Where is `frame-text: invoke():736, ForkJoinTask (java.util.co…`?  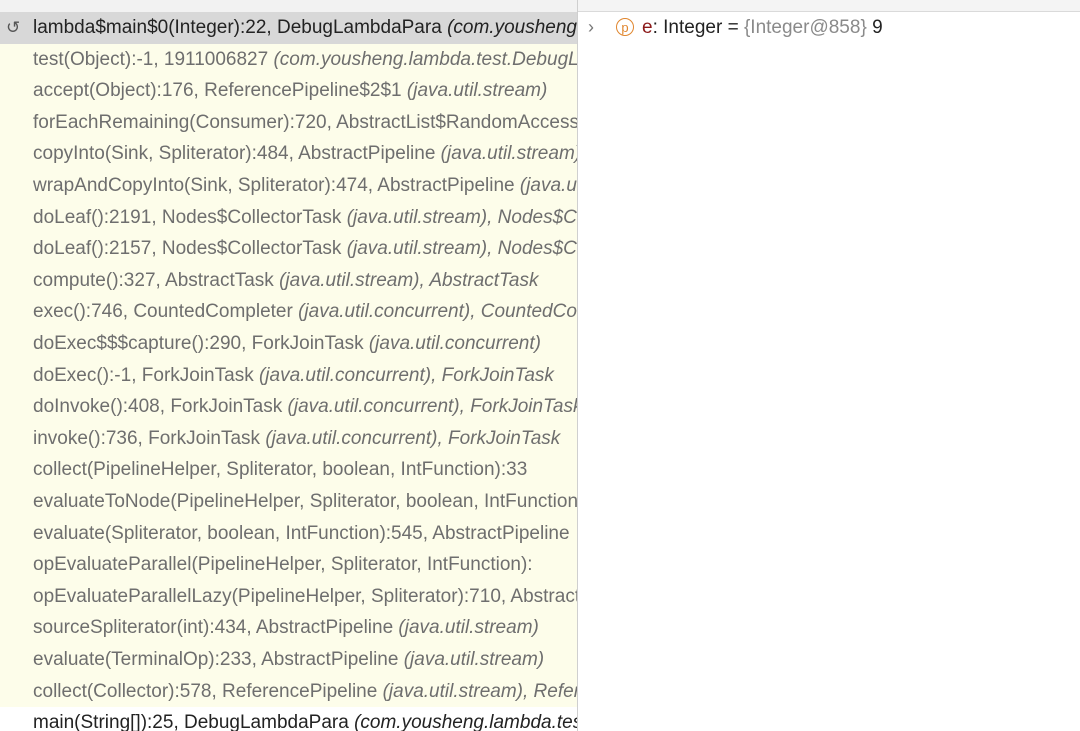 frame-text: invoke():736, ForkJoinTask (java.util.co… is located at coordinates (296, 439).